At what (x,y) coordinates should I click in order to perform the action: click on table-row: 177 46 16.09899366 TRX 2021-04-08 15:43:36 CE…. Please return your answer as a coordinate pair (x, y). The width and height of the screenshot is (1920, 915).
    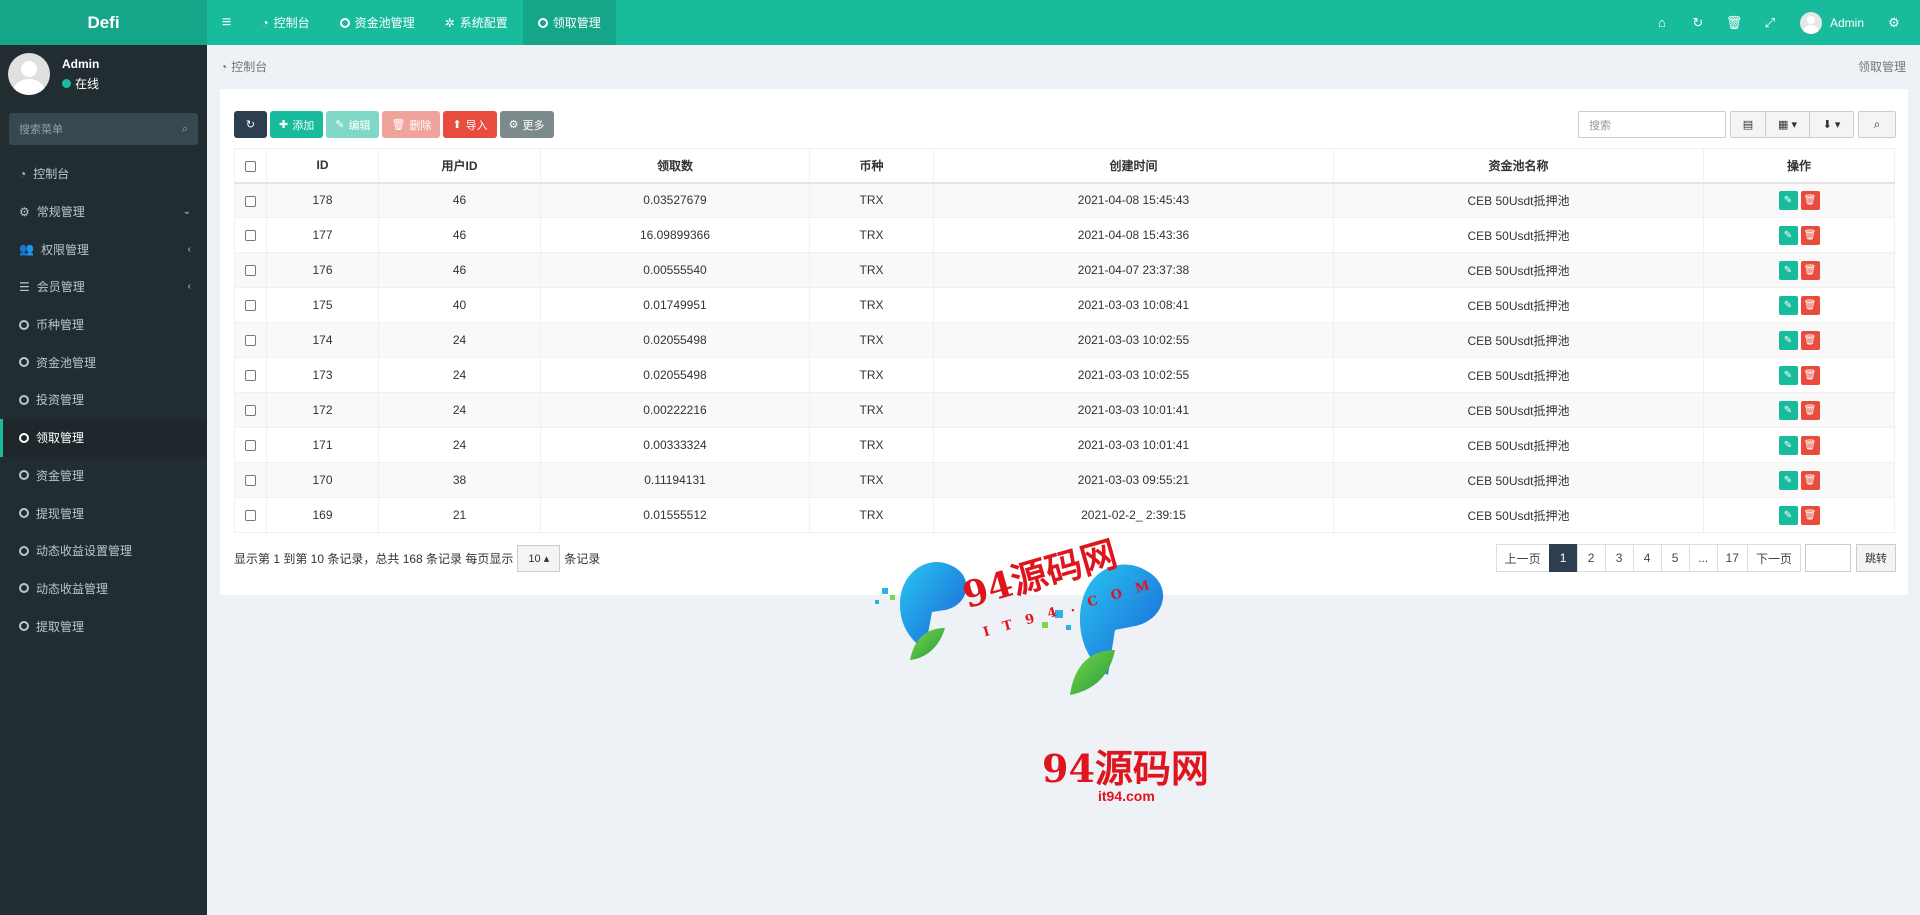
    Looking at the image, I should click on (1064, 235).